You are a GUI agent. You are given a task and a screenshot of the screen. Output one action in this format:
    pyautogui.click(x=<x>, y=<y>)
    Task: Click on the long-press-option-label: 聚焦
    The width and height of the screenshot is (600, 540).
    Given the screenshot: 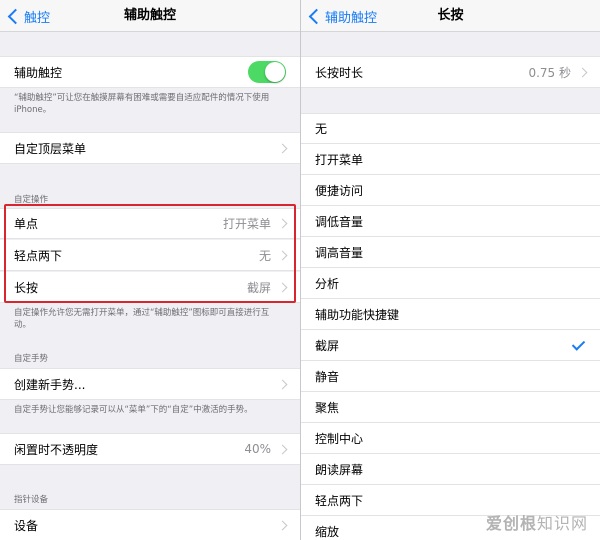 What is the action you would take?
    pyautogui.click(x=327, y=407)
    